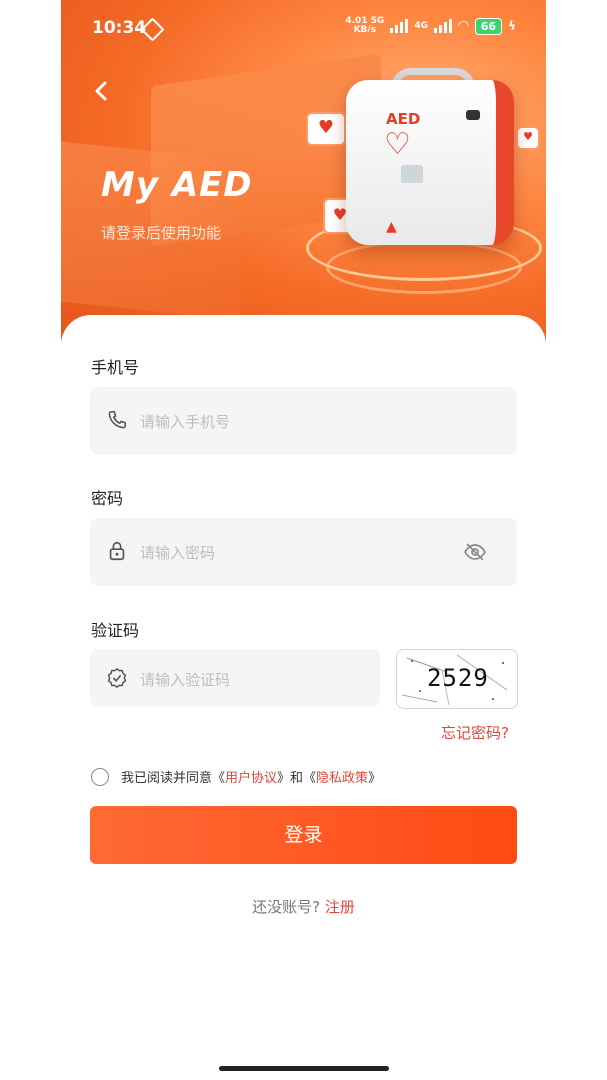 The image size is (607, 1080). I want to click on network-speed: 4.01 5G KB/s, so click(365, 25).